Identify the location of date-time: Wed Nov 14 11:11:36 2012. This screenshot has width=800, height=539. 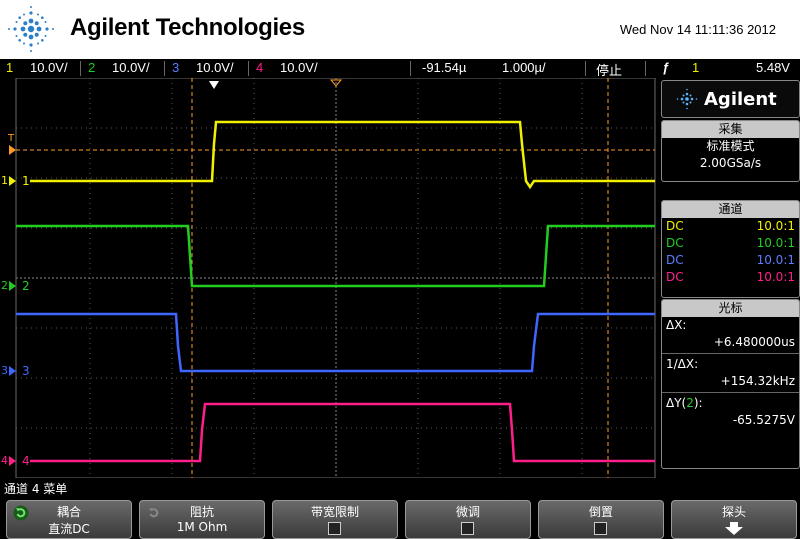
(697, 29).